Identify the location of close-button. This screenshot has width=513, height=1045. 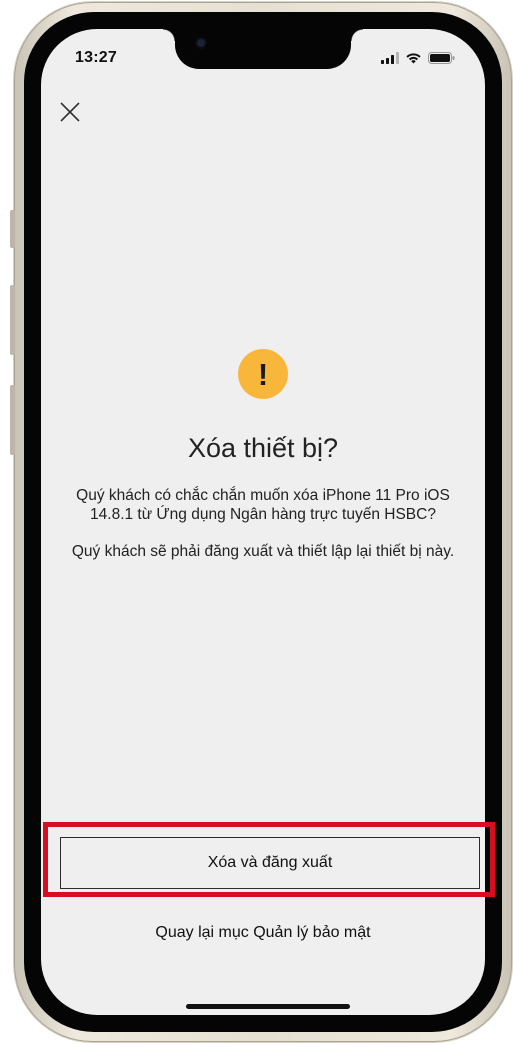
(70, 112).